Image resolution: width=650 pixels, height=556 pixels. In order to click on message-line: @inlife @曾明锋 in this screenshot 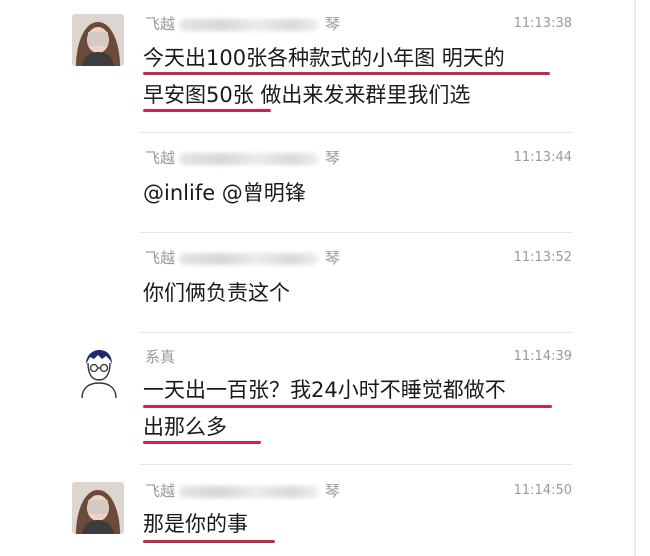, I will do `click(224, 193)`.